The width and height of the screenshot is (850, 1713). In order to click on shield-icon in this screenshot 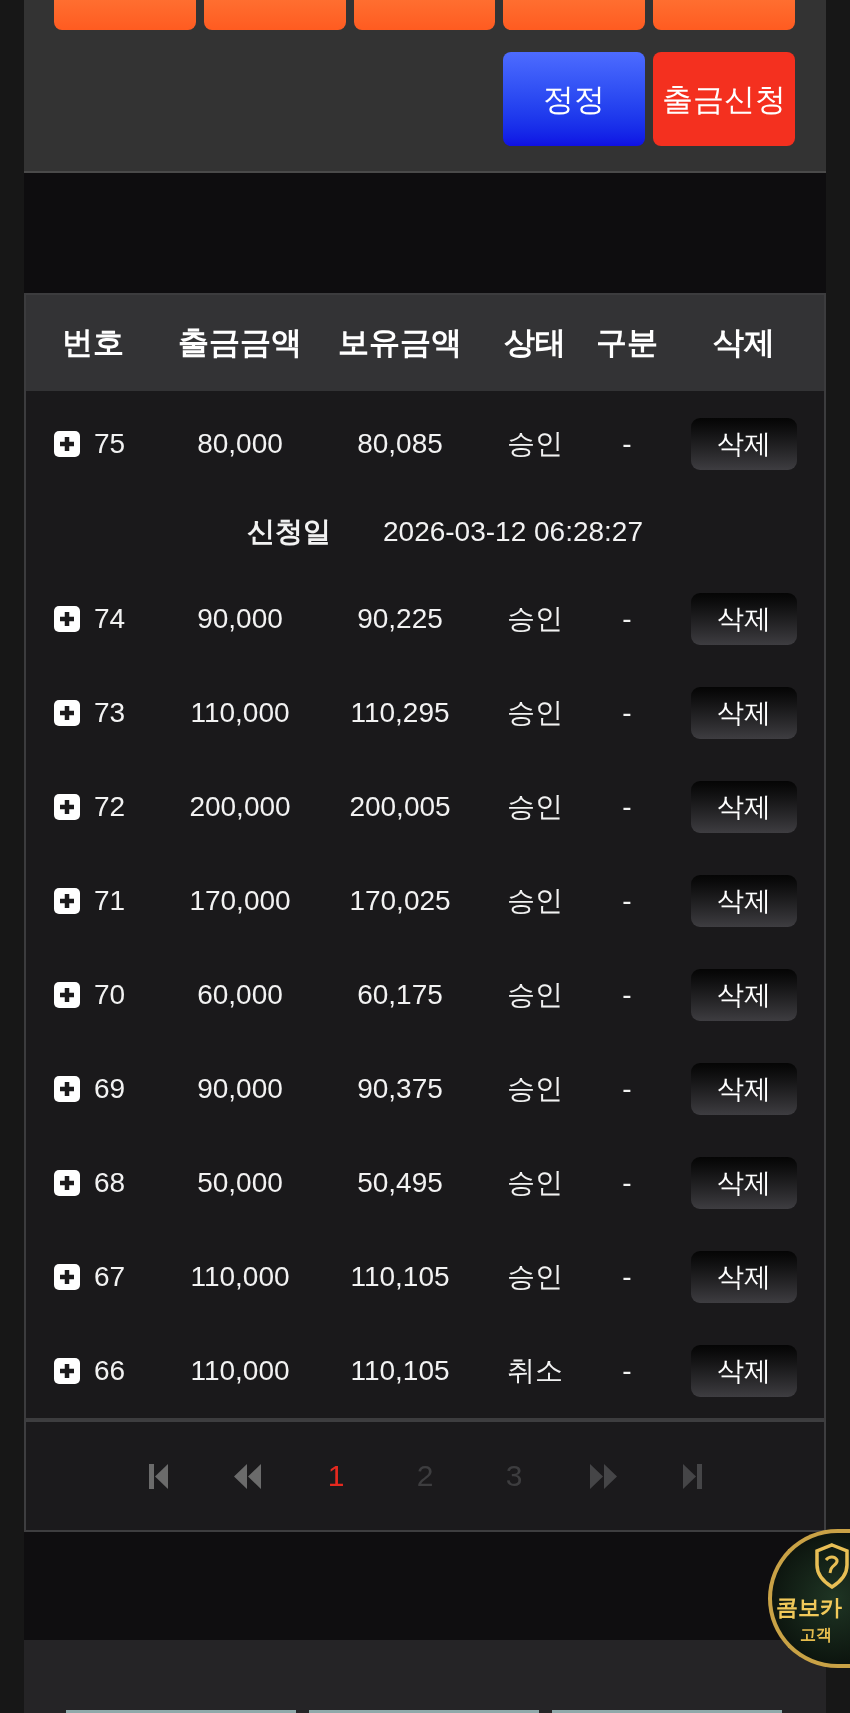, I will do `click(832, 1566)`.